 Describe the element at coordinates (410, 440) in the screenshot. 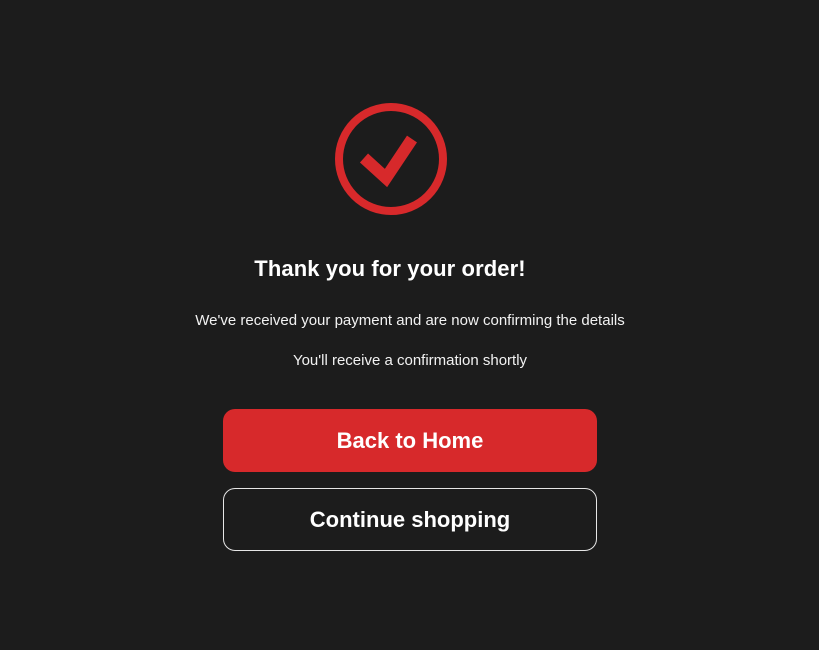

I see `back-to-home-button: Back to Home` at that location.